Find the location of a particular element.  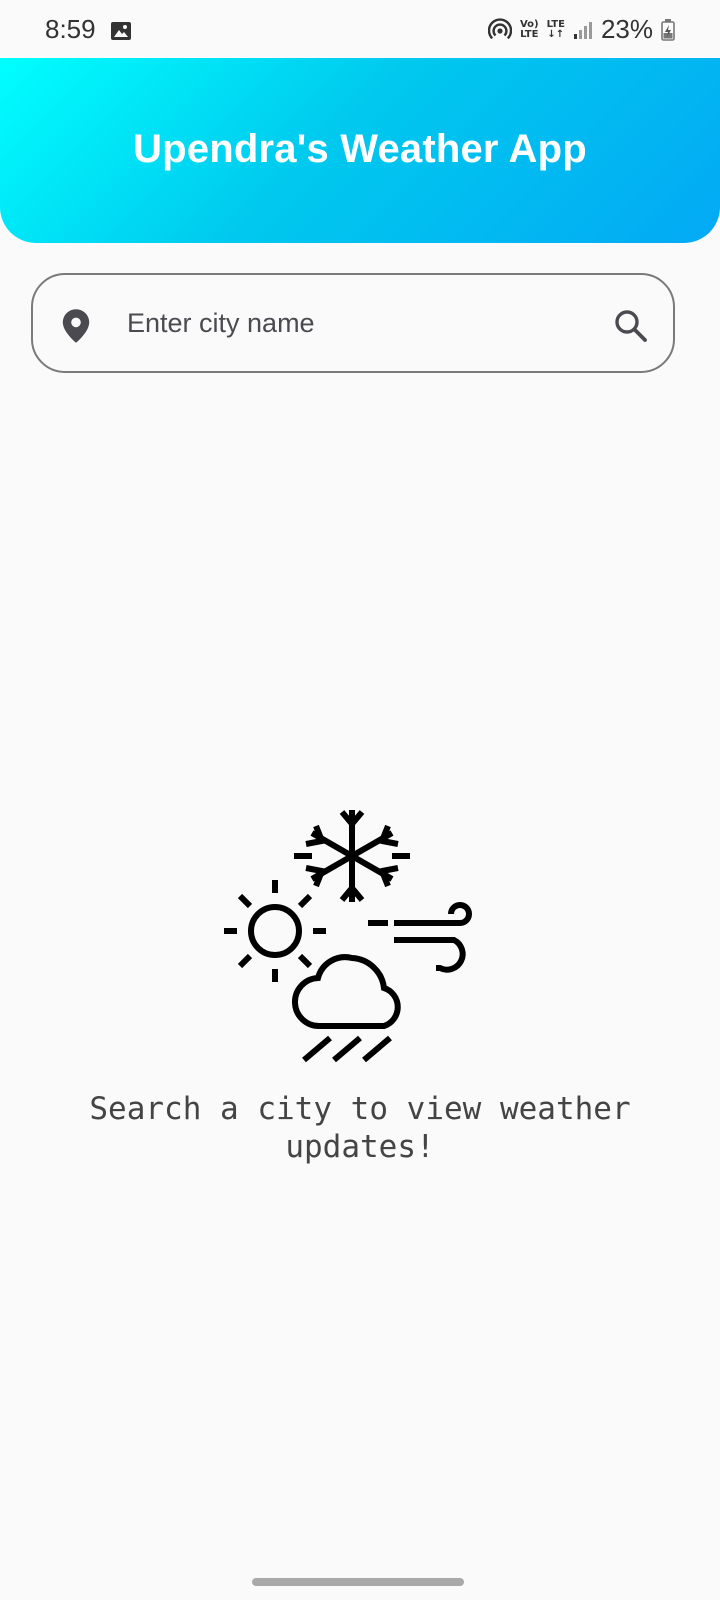

snowflake-icon is located at coordinates (352, 856).